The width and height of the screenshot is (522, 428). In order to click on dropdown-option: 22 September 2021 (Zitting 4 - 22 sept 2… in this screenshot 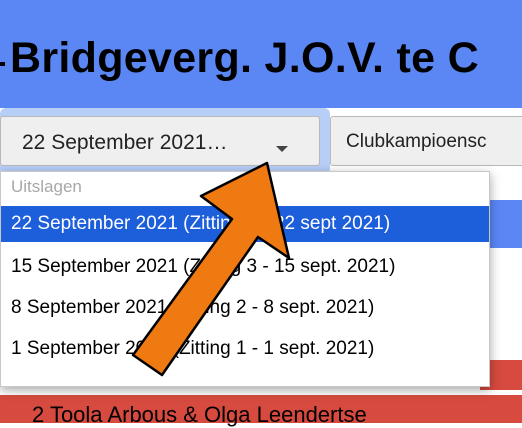, I will do `click(245, 224)`.